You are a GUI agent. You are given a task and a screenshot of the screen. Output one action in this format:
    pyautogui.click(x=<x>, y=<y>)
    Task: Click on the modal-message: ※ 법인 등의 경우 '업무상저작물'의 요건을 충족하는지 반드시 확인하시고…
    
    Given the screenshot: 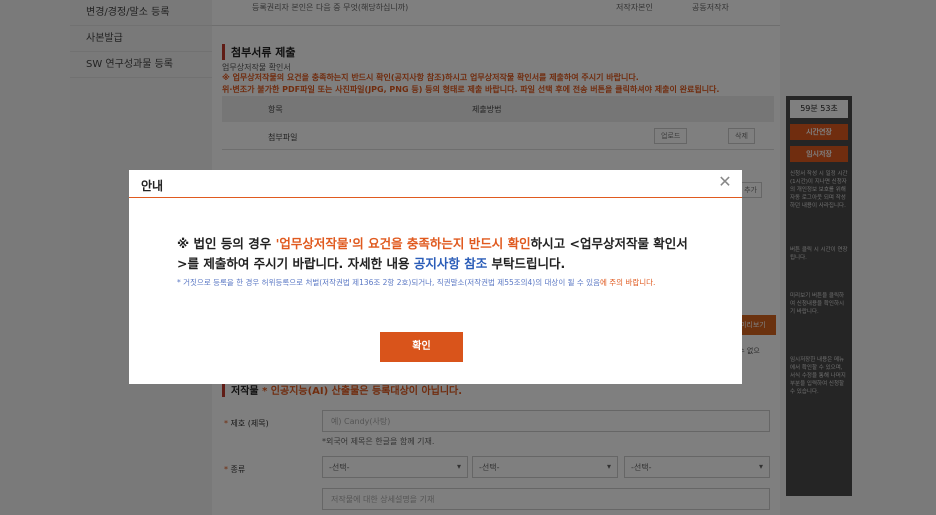 What is the action you would take?
    pyautogui.click(x=432, y=253)
    